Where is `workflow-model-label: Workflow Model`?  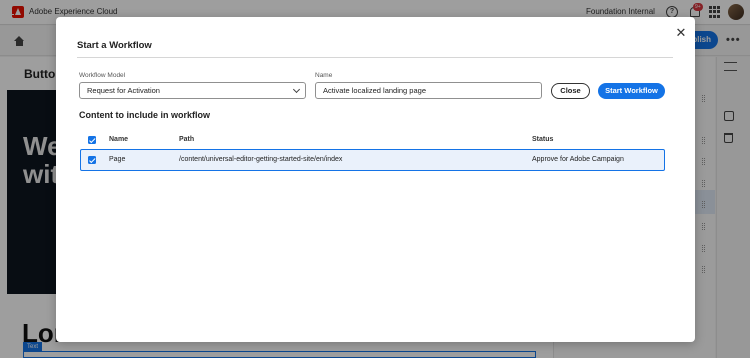
workflow-model-label: Workflow Model is located at coordinates (102, 75).